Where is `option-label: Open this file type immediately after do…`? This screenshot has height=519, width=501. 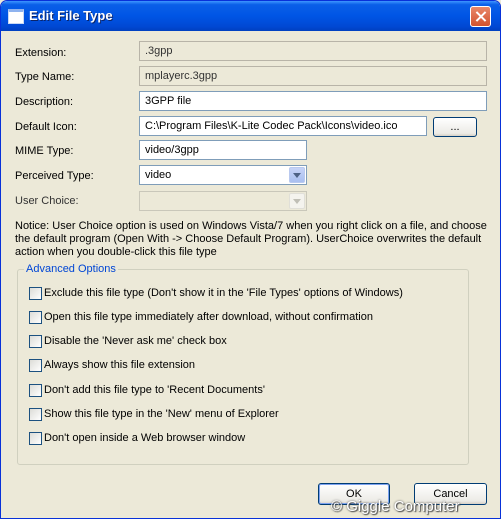 option-label: Open this file type immediately after do… is located at coordinates (208, 317).